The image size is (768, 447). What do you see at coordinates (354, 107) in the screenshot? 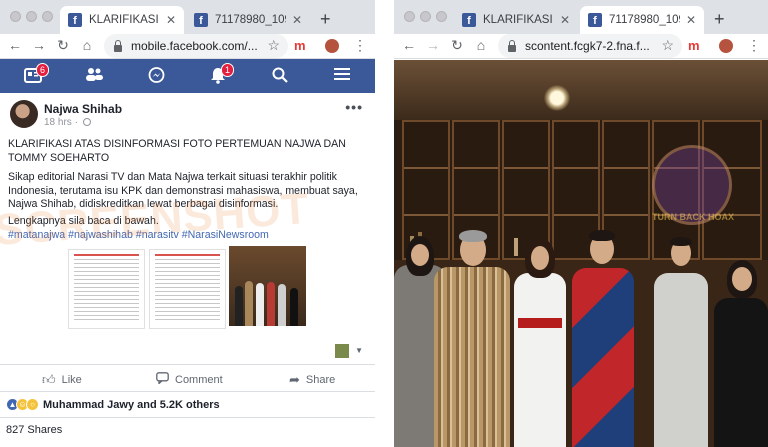
I see `post-options-button: •••` at bounding box center [354, 107].